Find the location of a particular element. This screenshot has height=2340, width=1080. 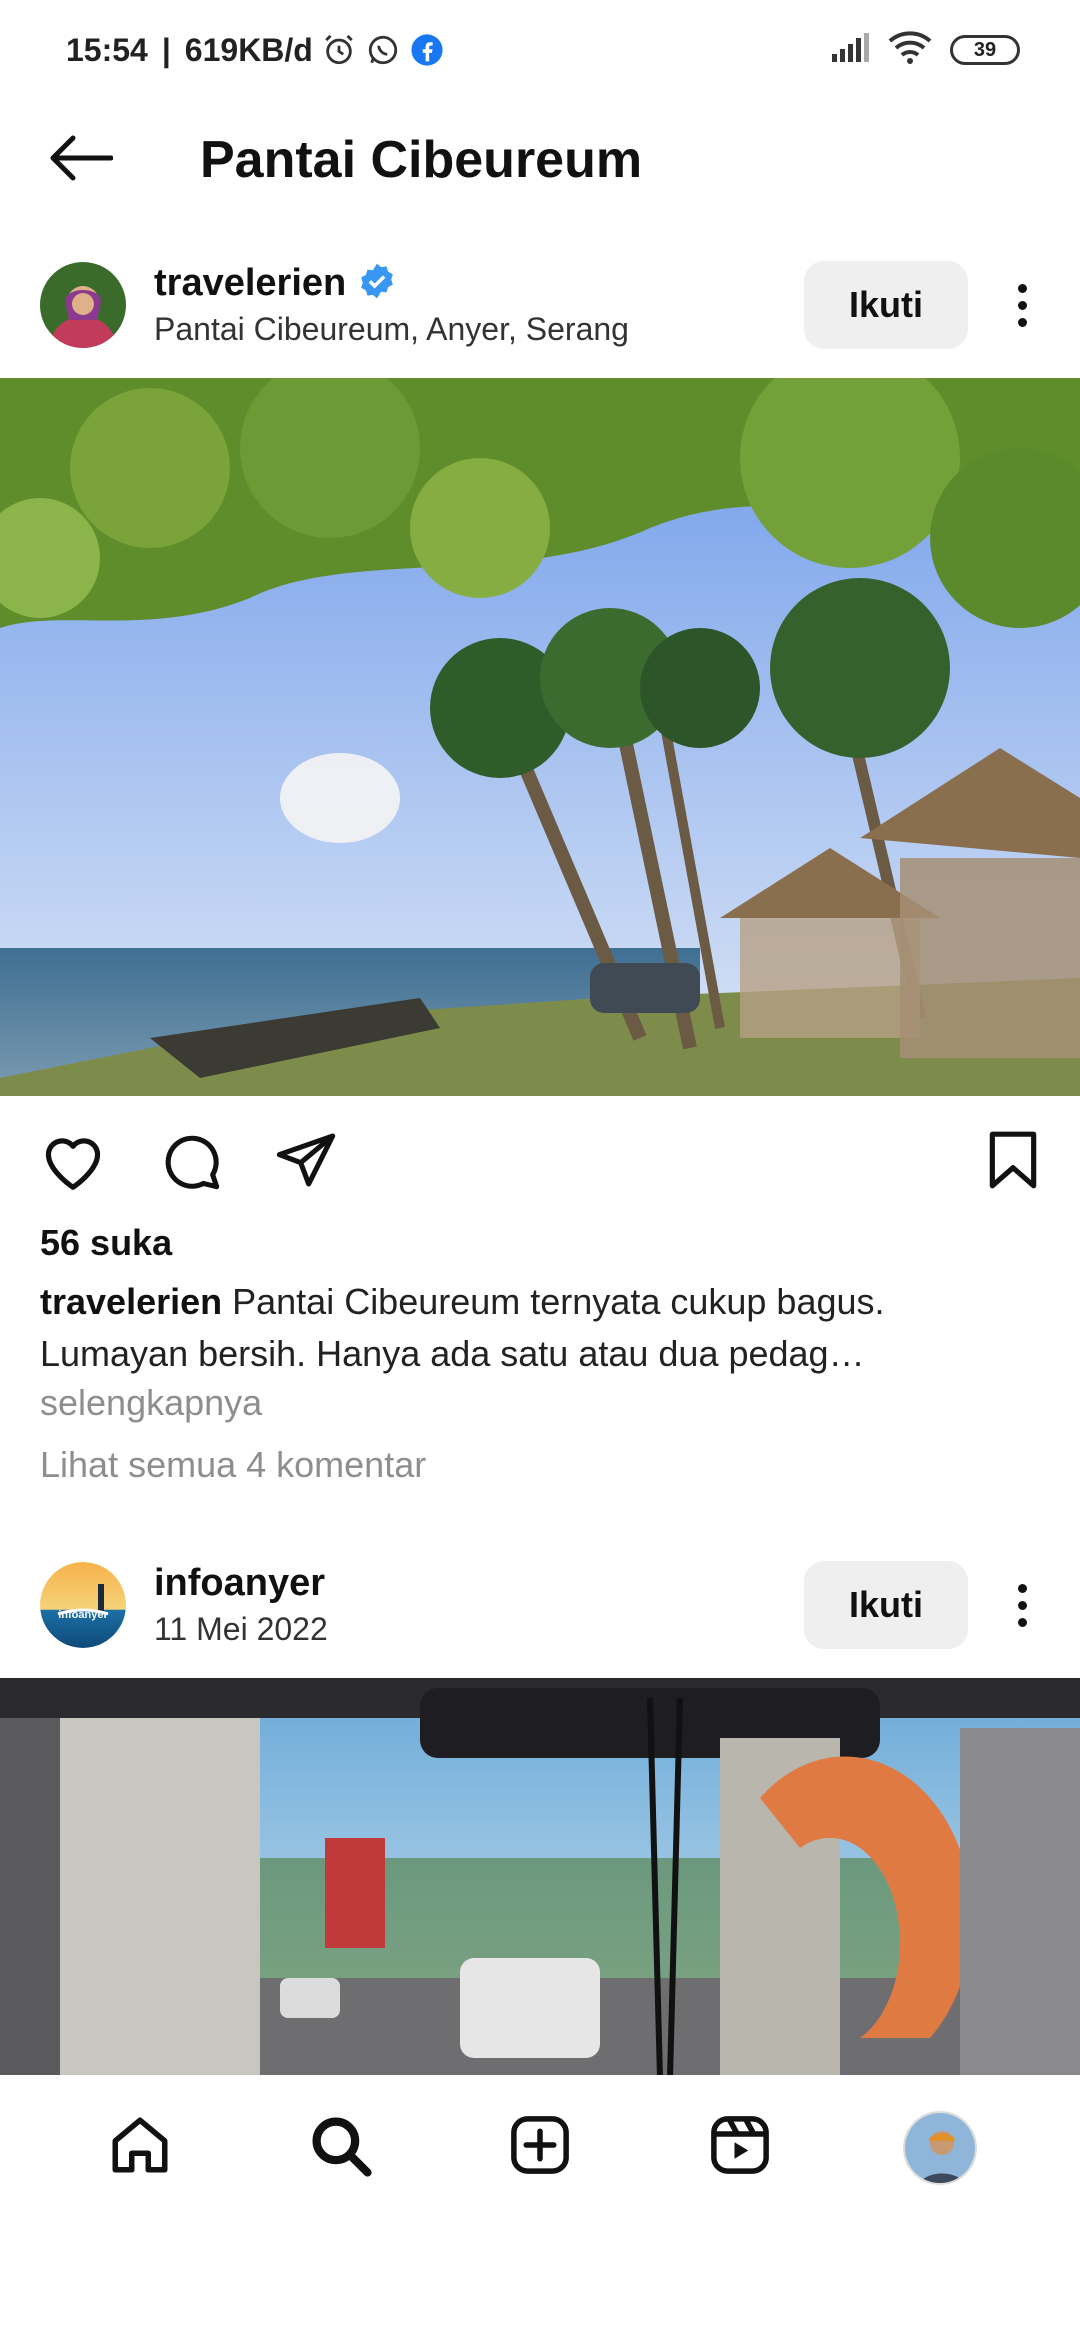

top-header: Pantai Cibeureum is located at coordinates (540, 160).